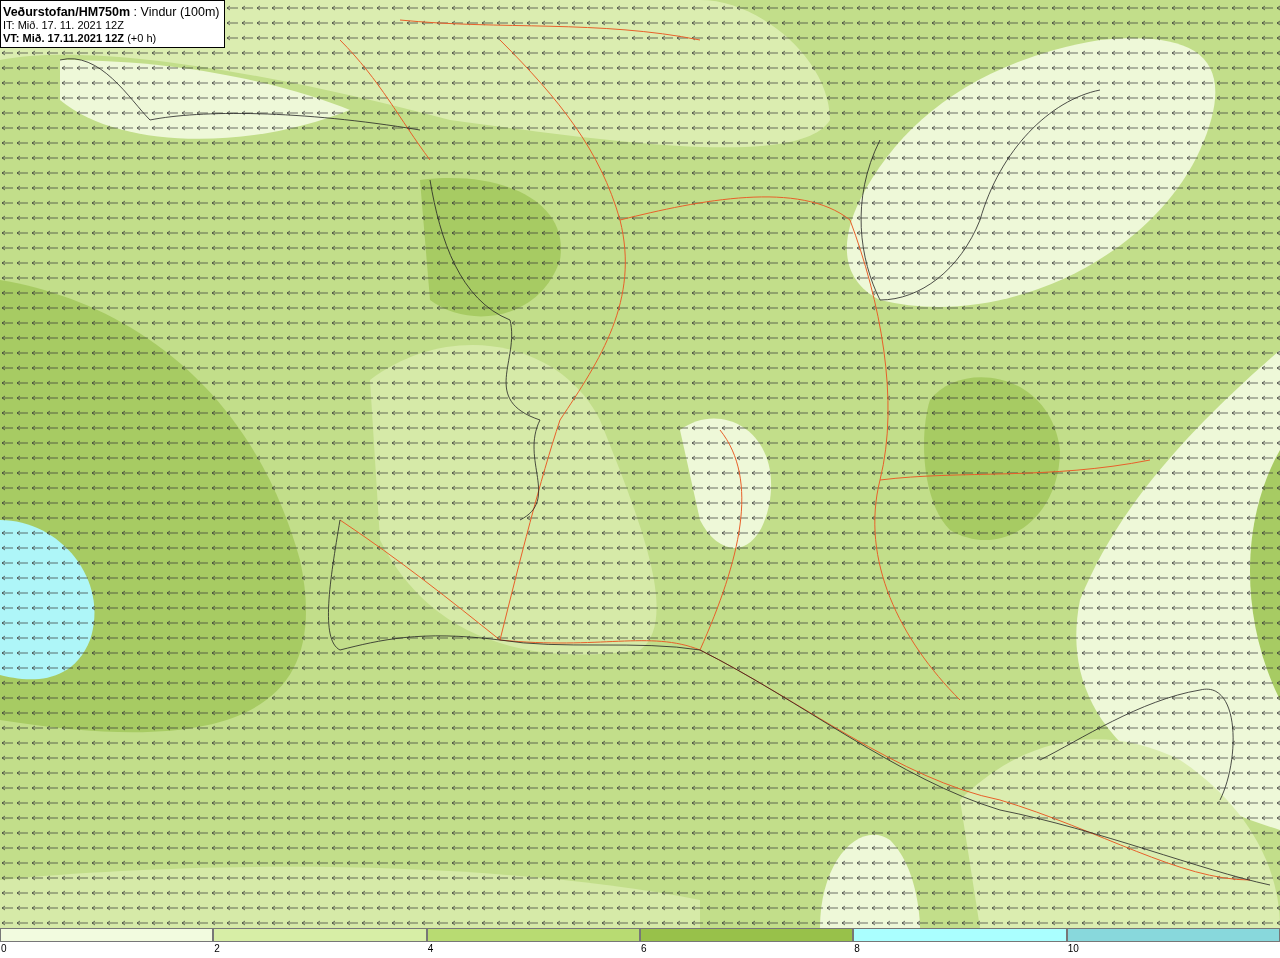 The width and height of the screenshot is (1280, 958). What do you see at coordinates (856, 949) in the screenshot?
I see `legend-label: 8` at bounding box center [856, 949].